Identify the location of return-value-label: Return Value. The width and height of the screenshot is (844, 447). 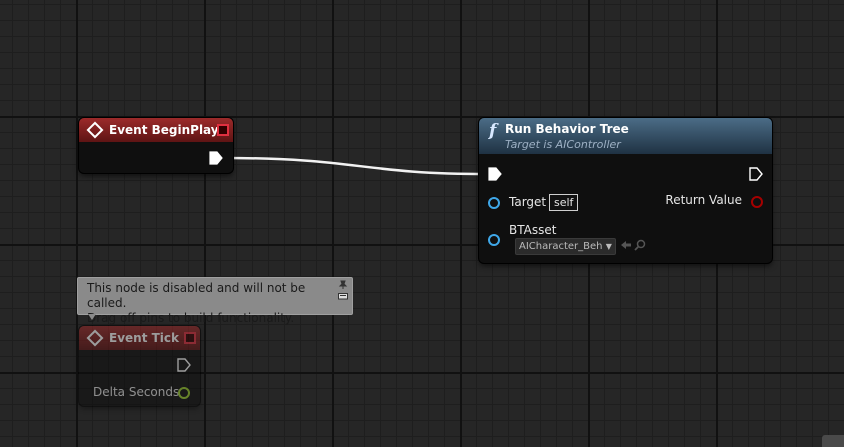
(703, 200).